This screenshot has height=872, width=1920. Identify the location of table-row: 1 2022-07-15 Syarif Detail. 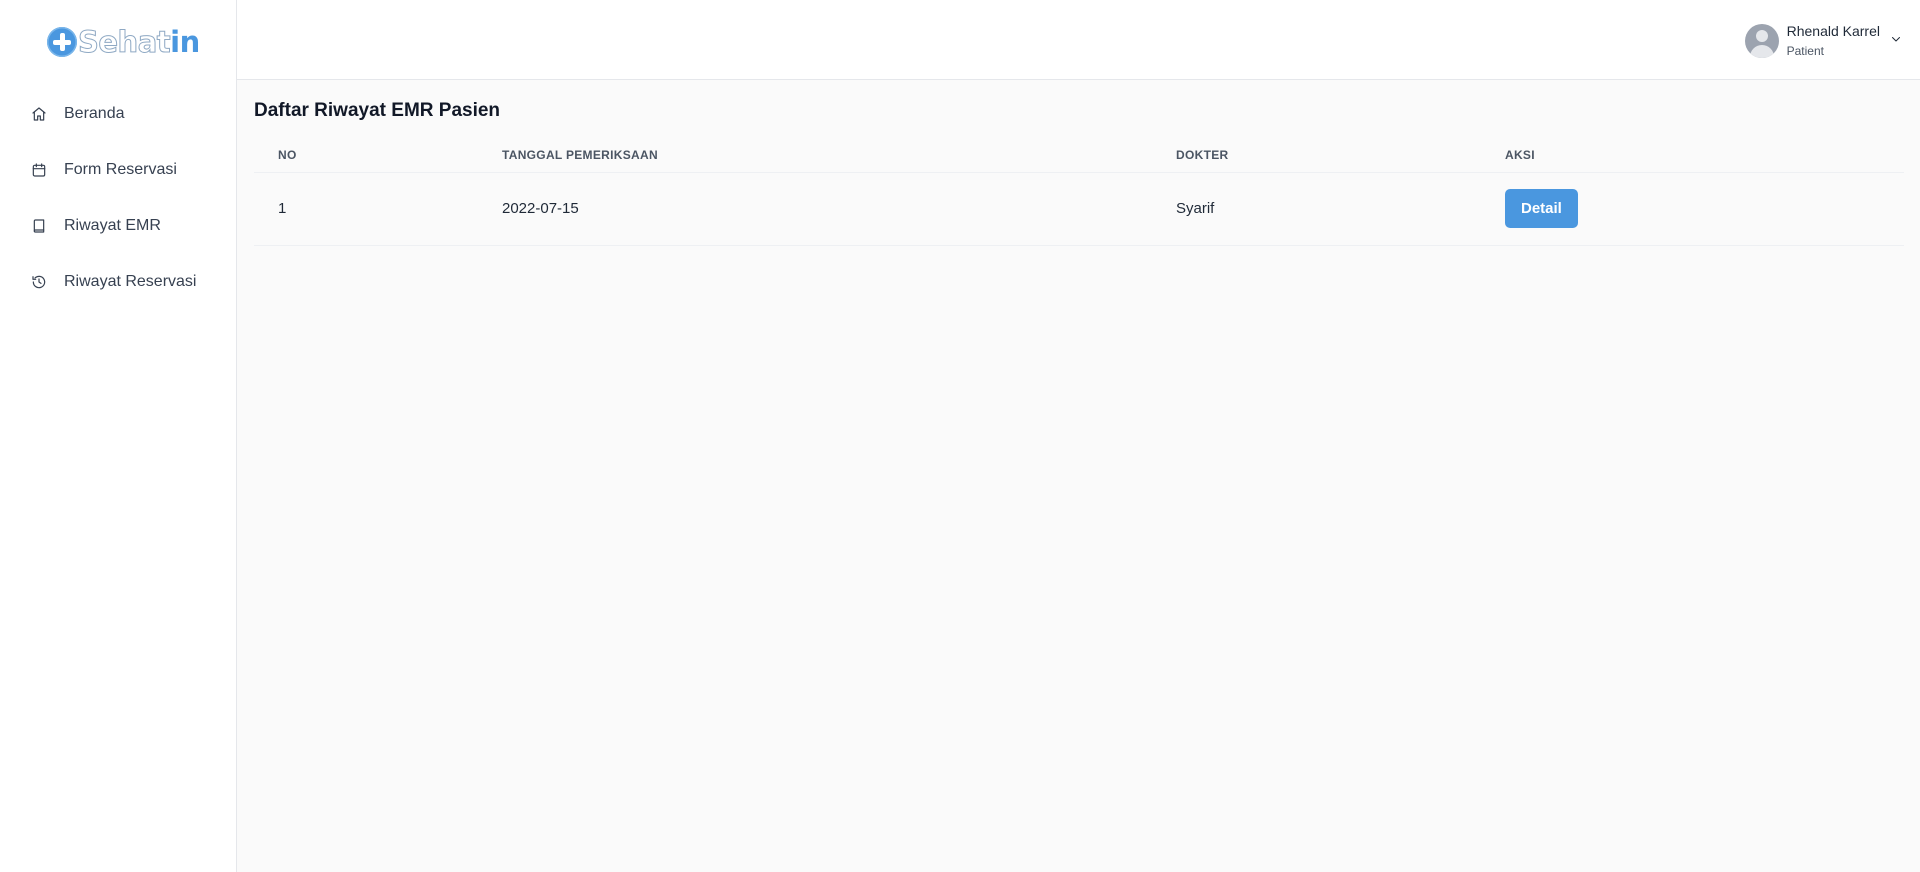
(1079, 209).